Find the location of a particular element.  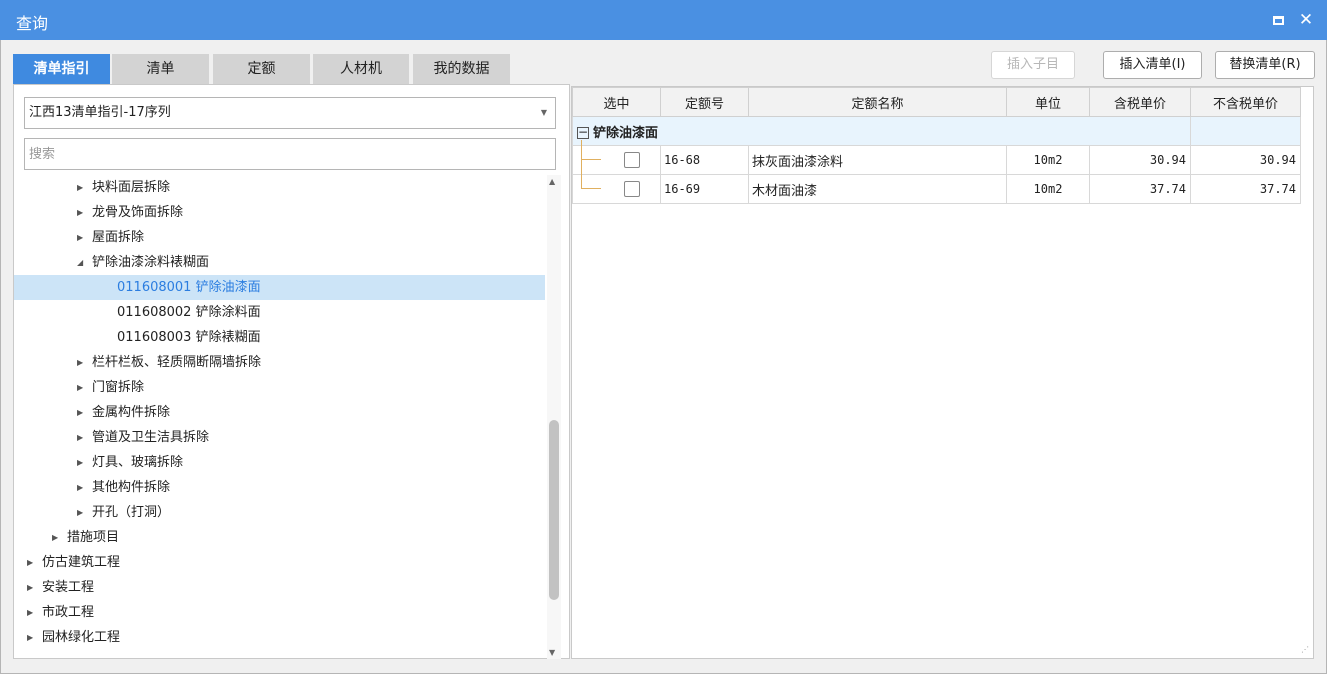

quota-price-notax: 37.74 is located at coordinates (1245, 189).